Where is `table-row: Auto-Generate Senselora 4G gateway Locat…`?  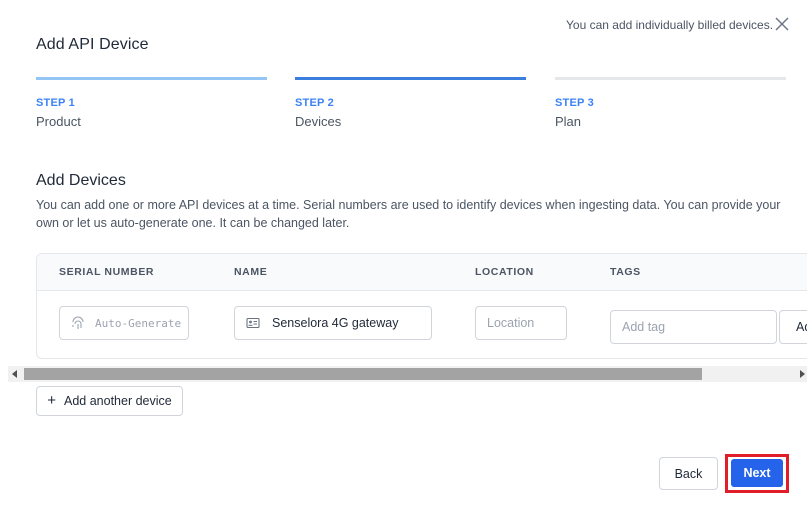
table-row: Auto-Generate Senselora 4G gateway Locat… is located at coordinates (422, 324).